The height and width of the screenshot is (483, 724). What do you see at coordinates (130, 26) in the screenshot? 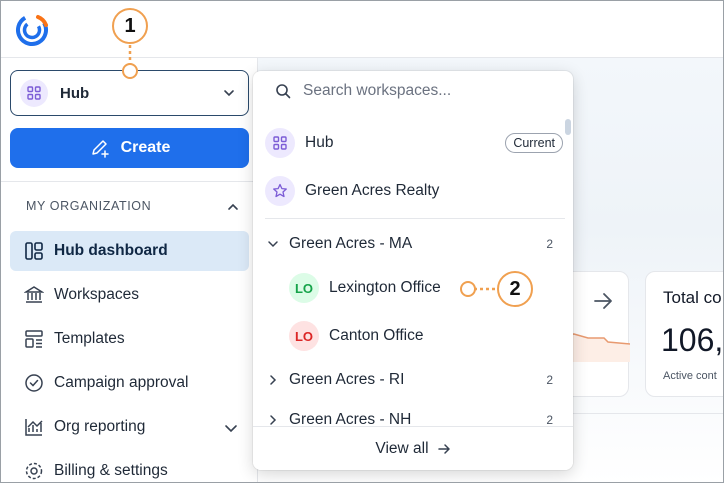
I see `callout-marker-1: 1` at bounding box center [130, 26].